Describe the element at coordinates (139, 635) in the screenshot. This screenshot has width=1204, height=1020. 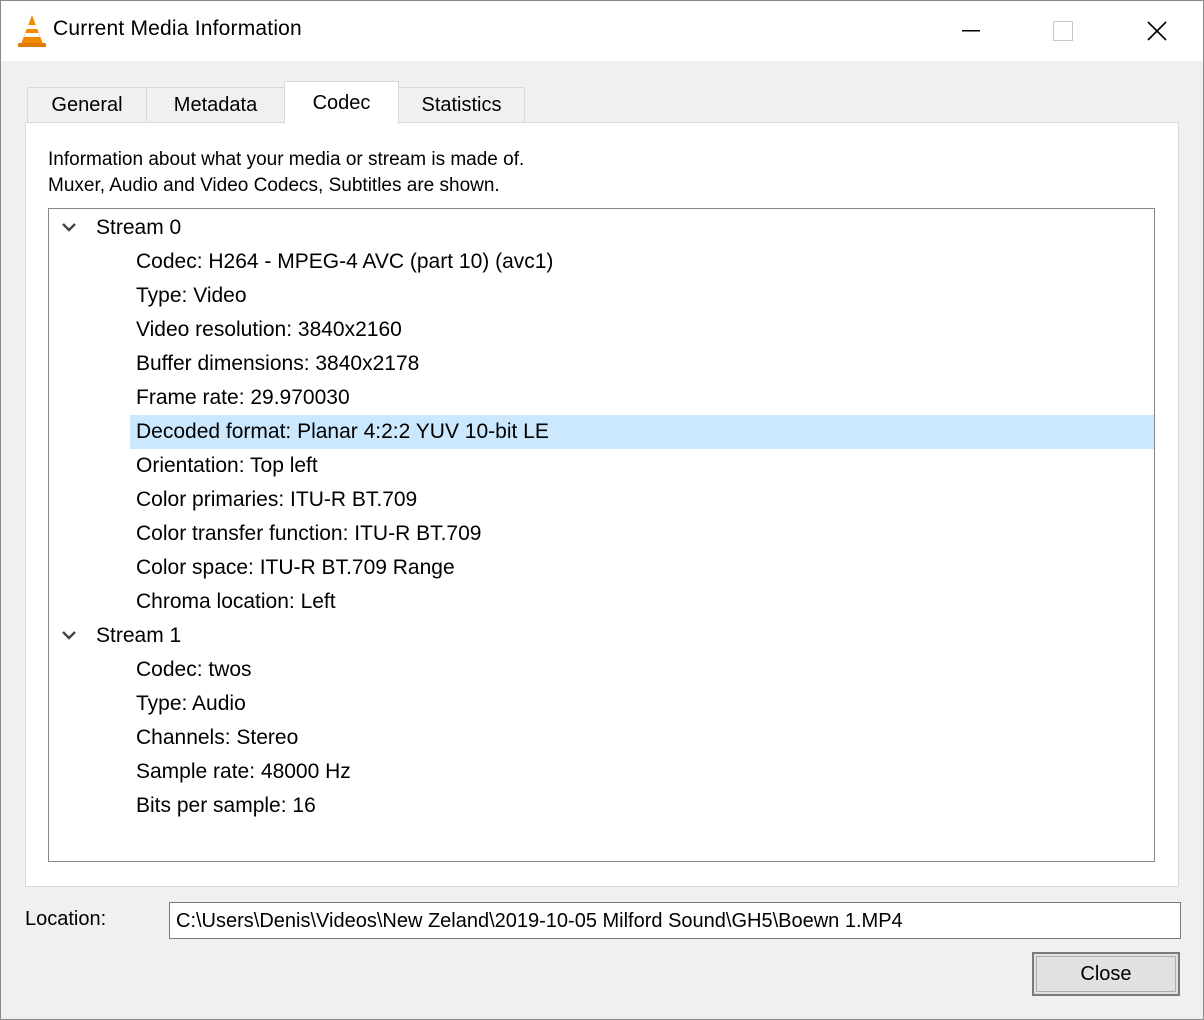
I see `stream-label: Stream 1` at that location.